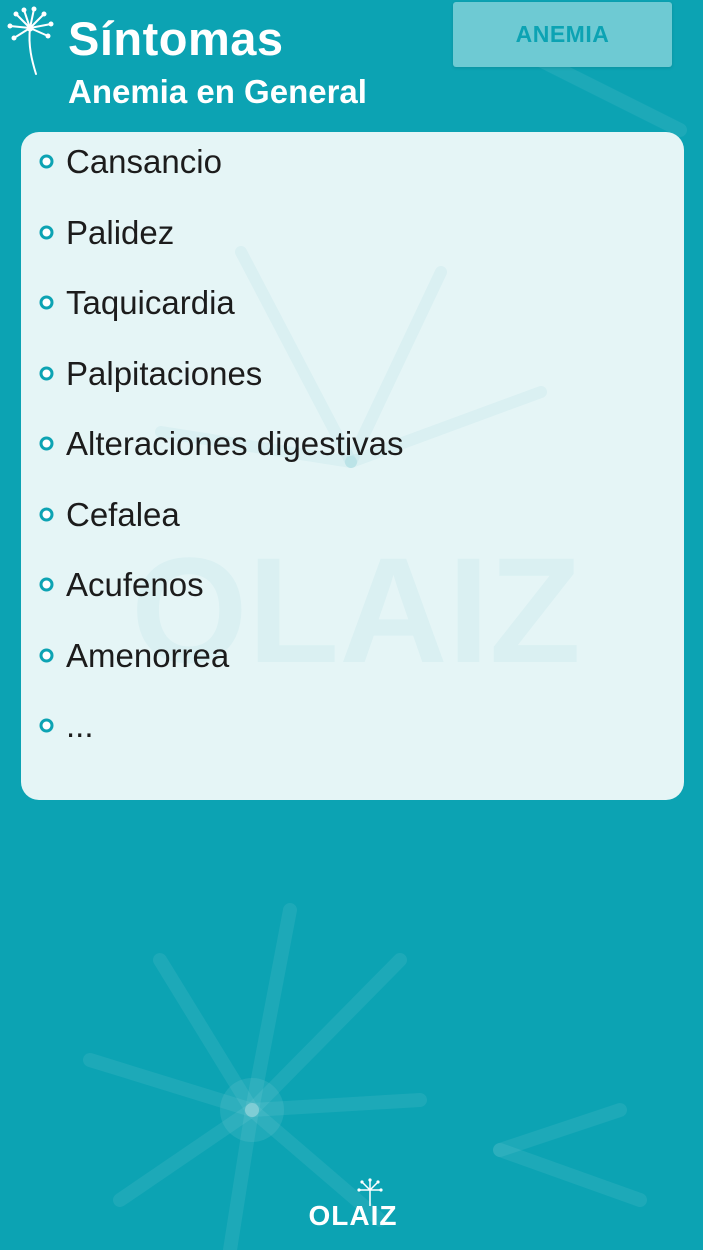 This screenshot has width=703, height=1250. I want to click on dandelion-icon, so click(30, 40).